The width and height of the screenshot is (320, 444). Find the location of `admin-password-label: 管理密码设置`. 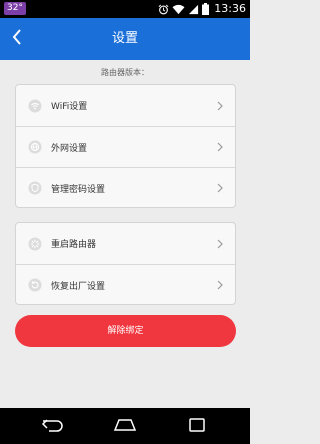

admin-password-label: 管理密码设置 is located at coordinates (78, 189).